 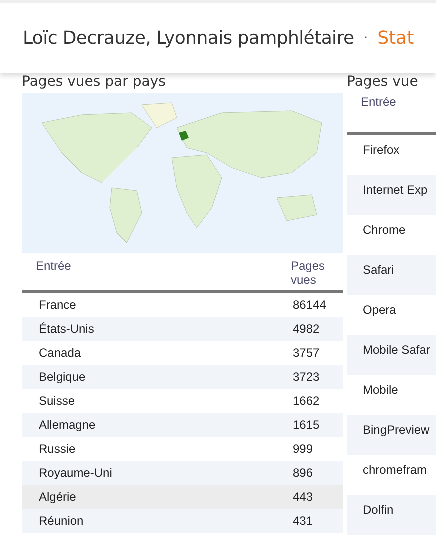 What do you see at coordinates (384, 230) in the screenshot?
I see `browser-name: Chrome` at bounding box center [384, 230].